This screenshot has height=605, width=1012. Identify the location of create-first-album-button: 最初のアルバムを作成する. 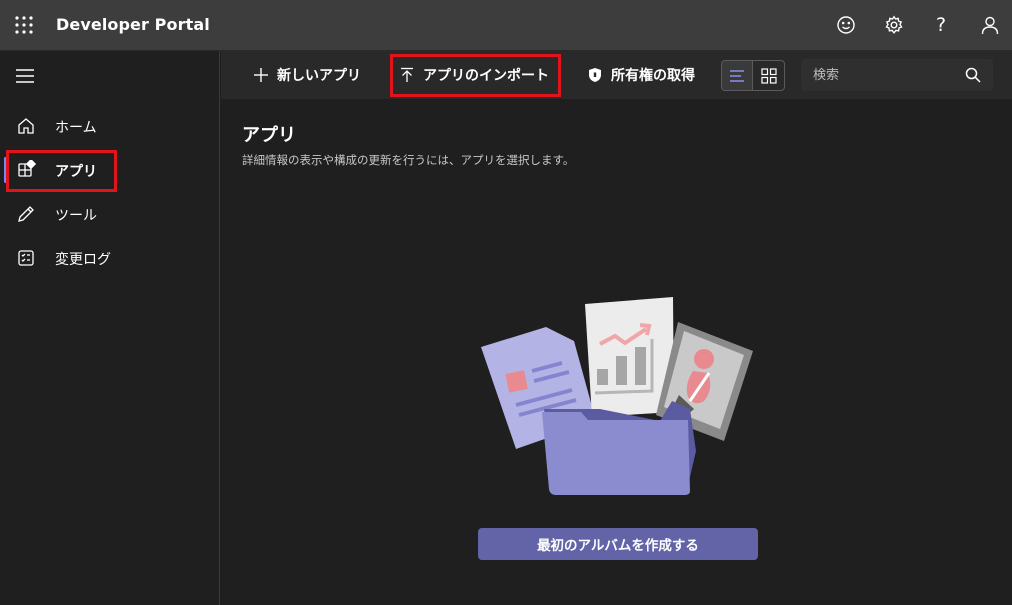
(618, 544).